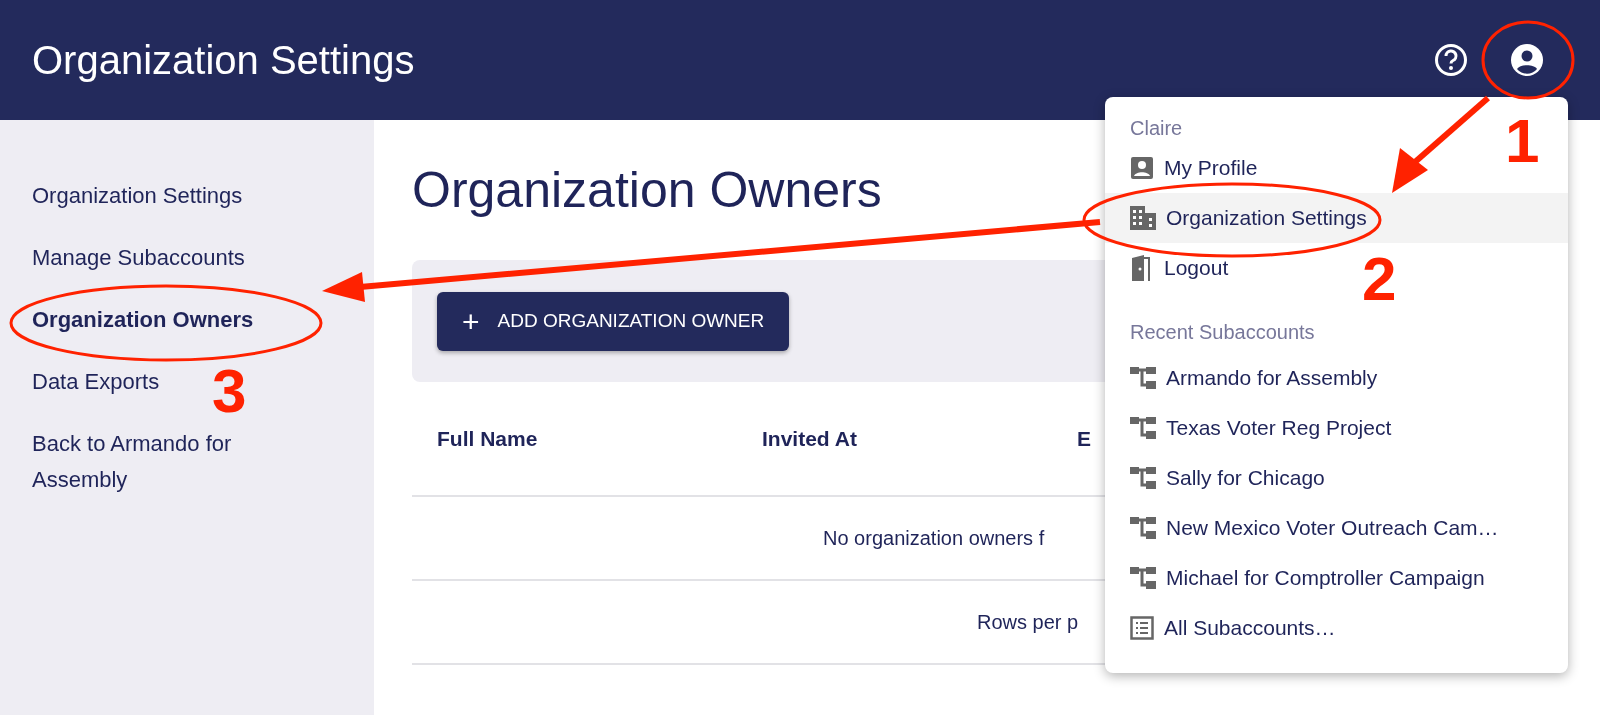  Describe the element at coordinates (613, 321) in the screenshot. I see `add-owner-button: + ADD ORGANIZATION OWNER` at that location.